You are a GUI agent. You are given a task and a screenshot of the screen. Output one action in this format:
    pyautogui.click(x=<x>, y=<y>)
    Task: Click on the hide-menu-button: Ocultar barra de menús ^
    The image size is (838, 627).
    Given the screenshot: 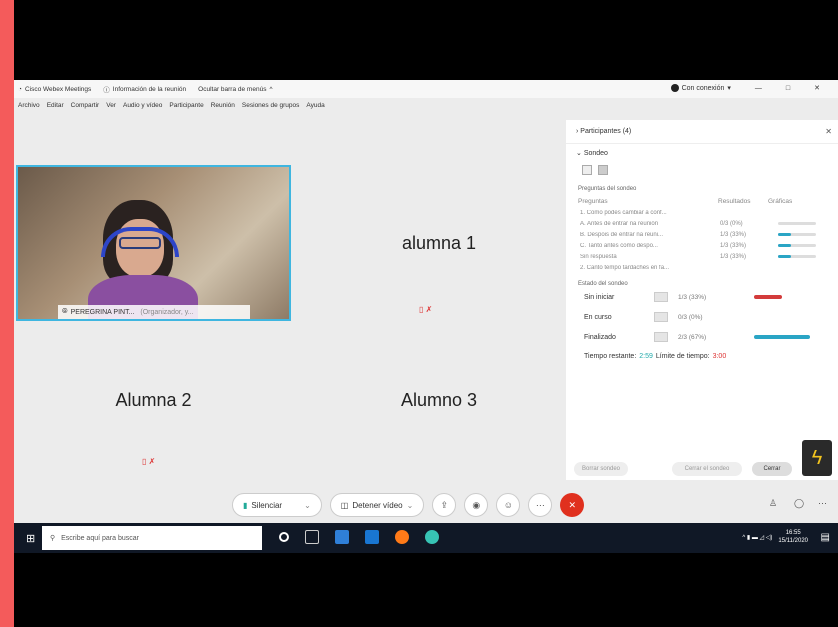 What is the action you would take?
    pyautogui.click(x=235, y=89)
    